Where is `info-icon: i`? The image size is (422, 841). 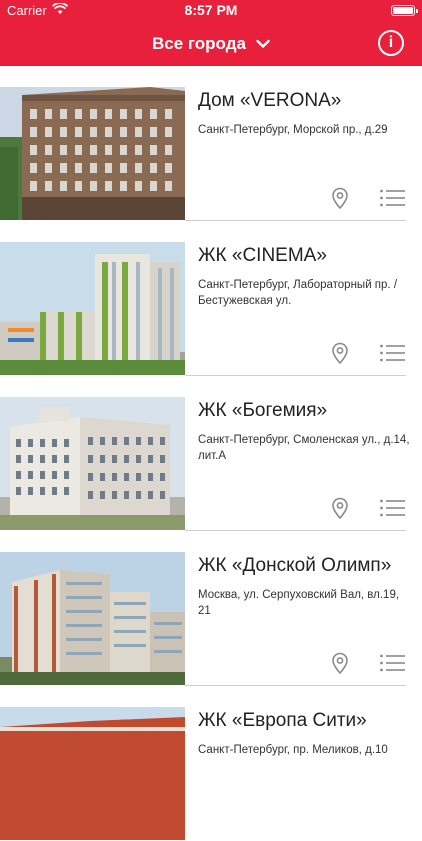
info-icon: i is located at coordinates (391, 42).